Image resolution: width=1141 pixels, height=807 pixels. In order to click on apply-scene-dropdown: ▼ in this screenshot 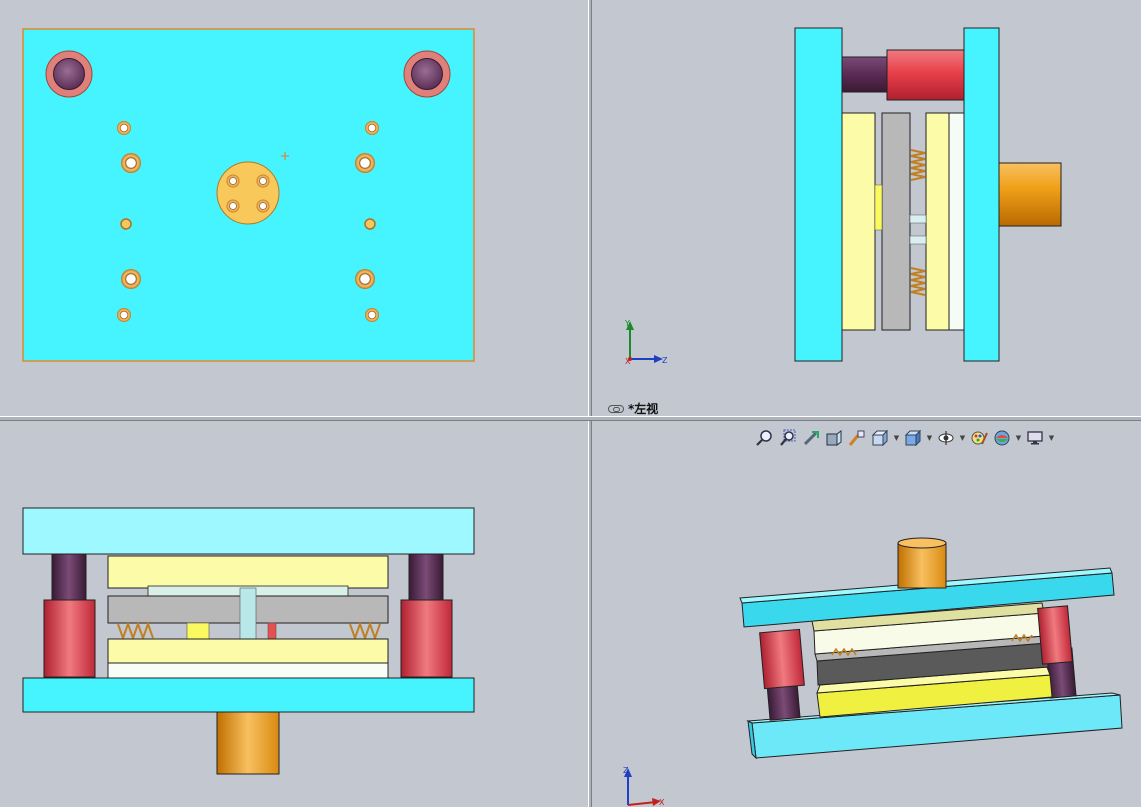, I will do `click(1018, 438)`.